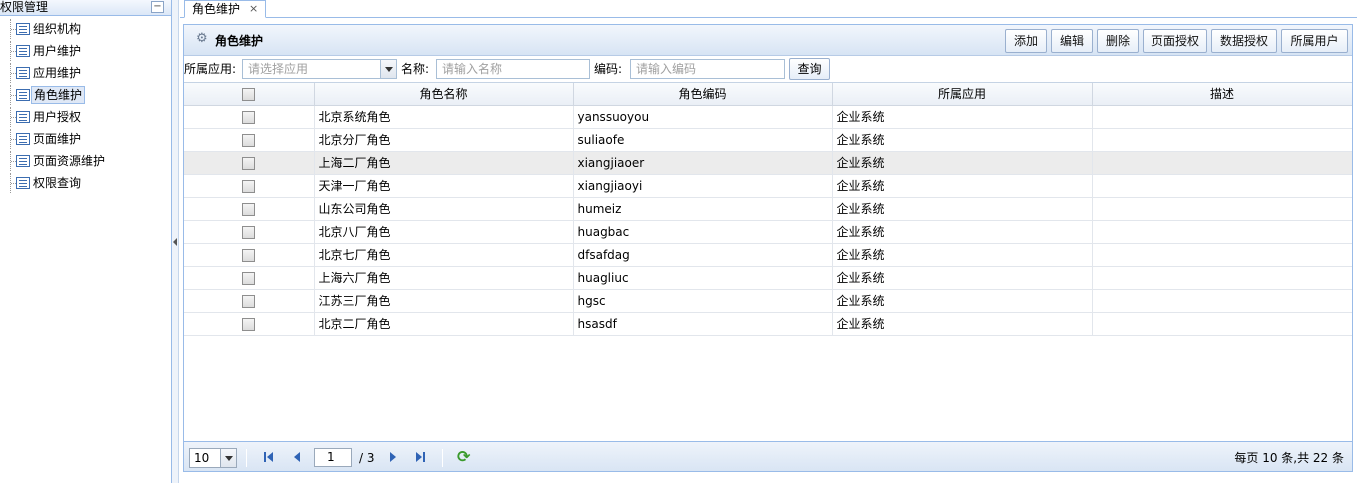  I want to click on table-row: 北京七厂角色 dfsafdag 企业系统, so click(768, 255).